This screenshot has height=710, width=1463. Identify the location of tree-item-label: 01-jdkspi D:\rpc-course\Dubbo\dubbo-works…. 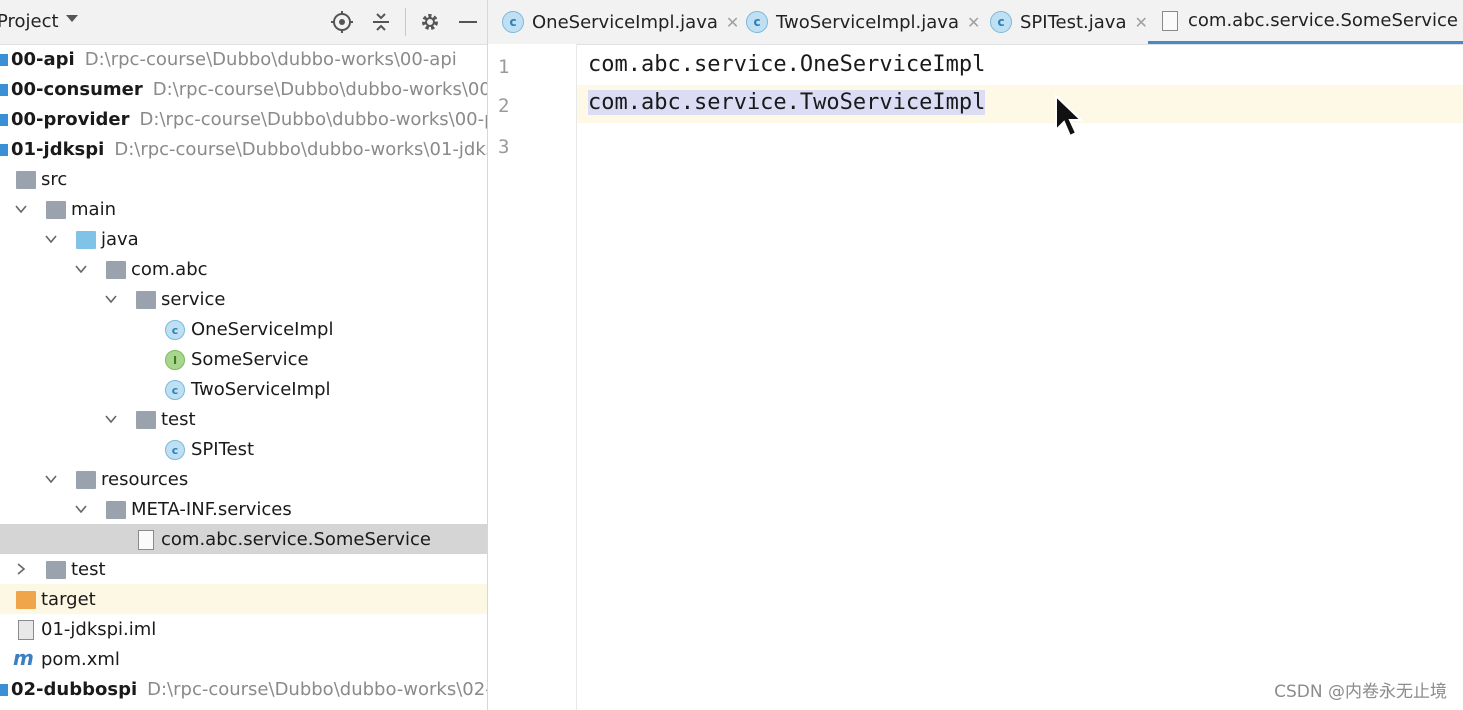
(249, 149).